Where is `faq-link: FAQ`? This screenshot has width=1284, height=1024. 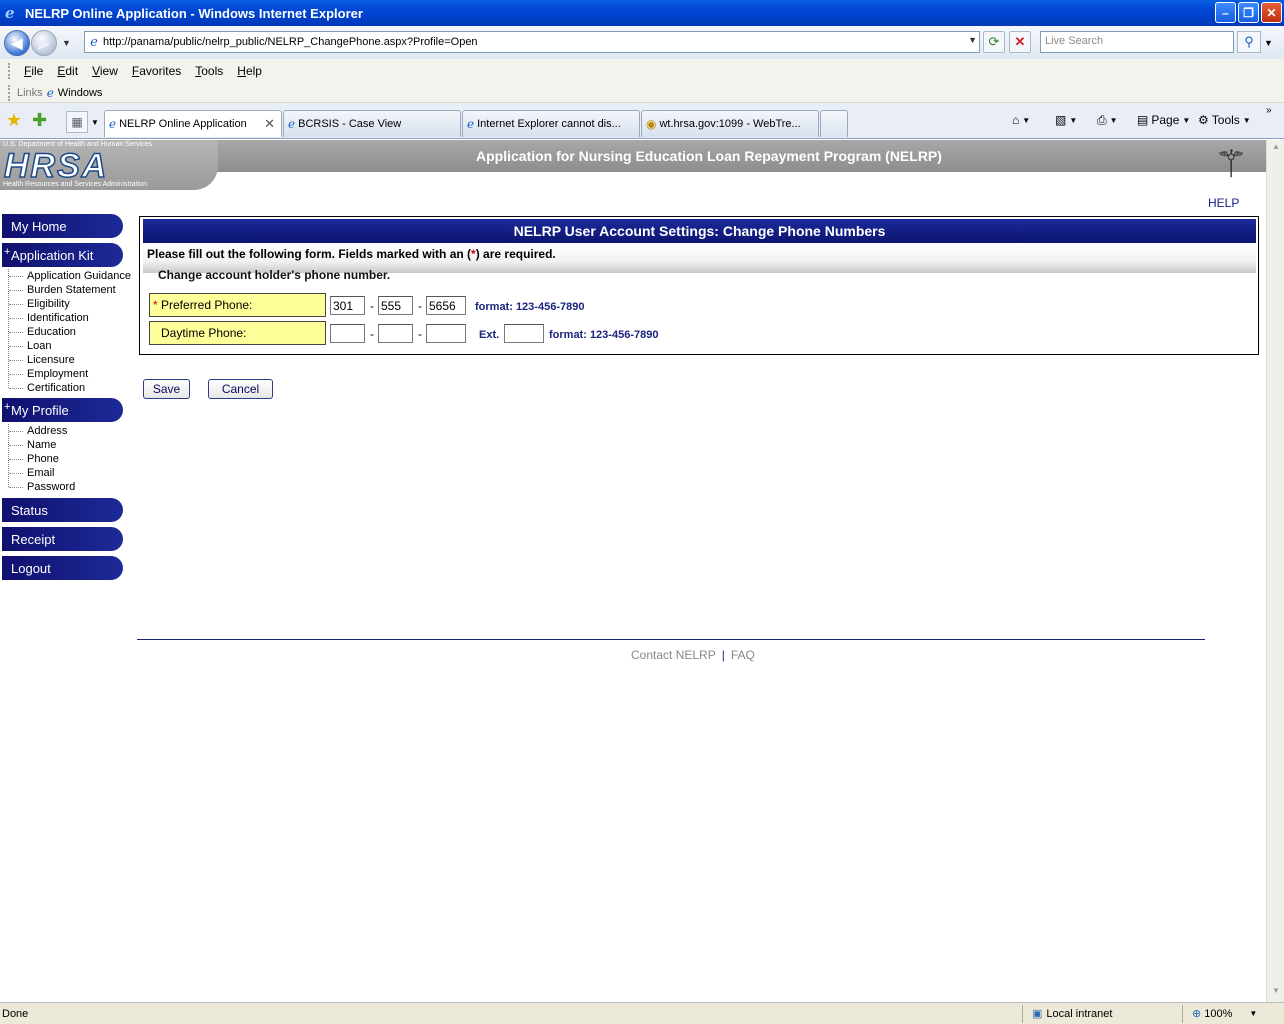
faq-link: FAQ is located at coordinates (743, 655).